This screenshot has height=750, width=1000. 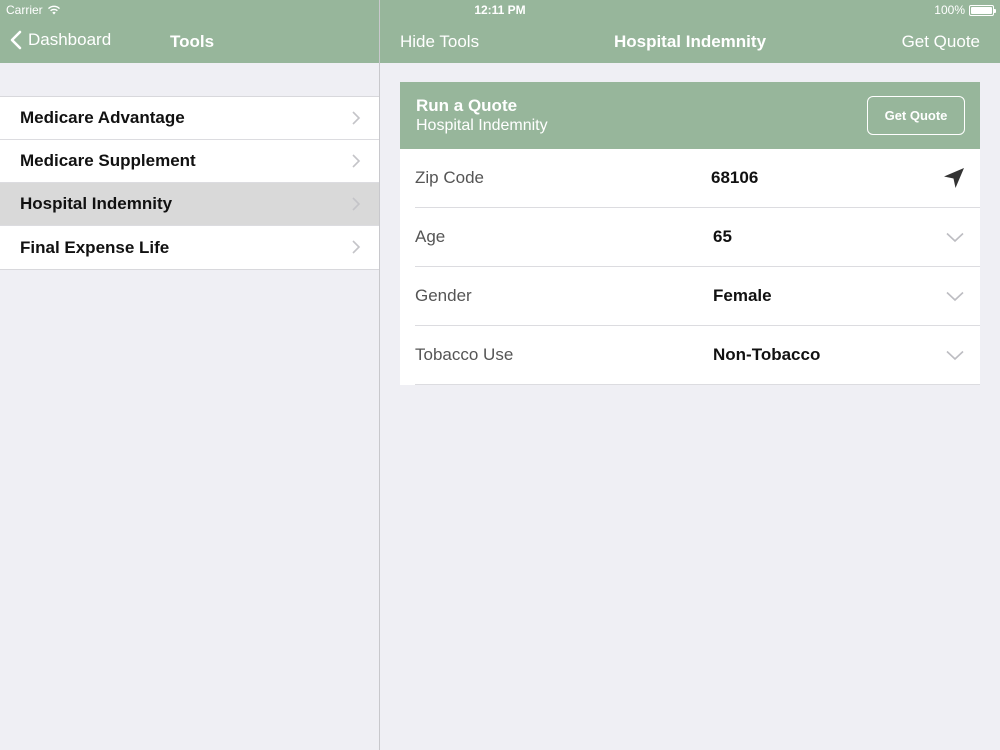 I want to click on location-arrow-icon, so click(x=954, y=178).